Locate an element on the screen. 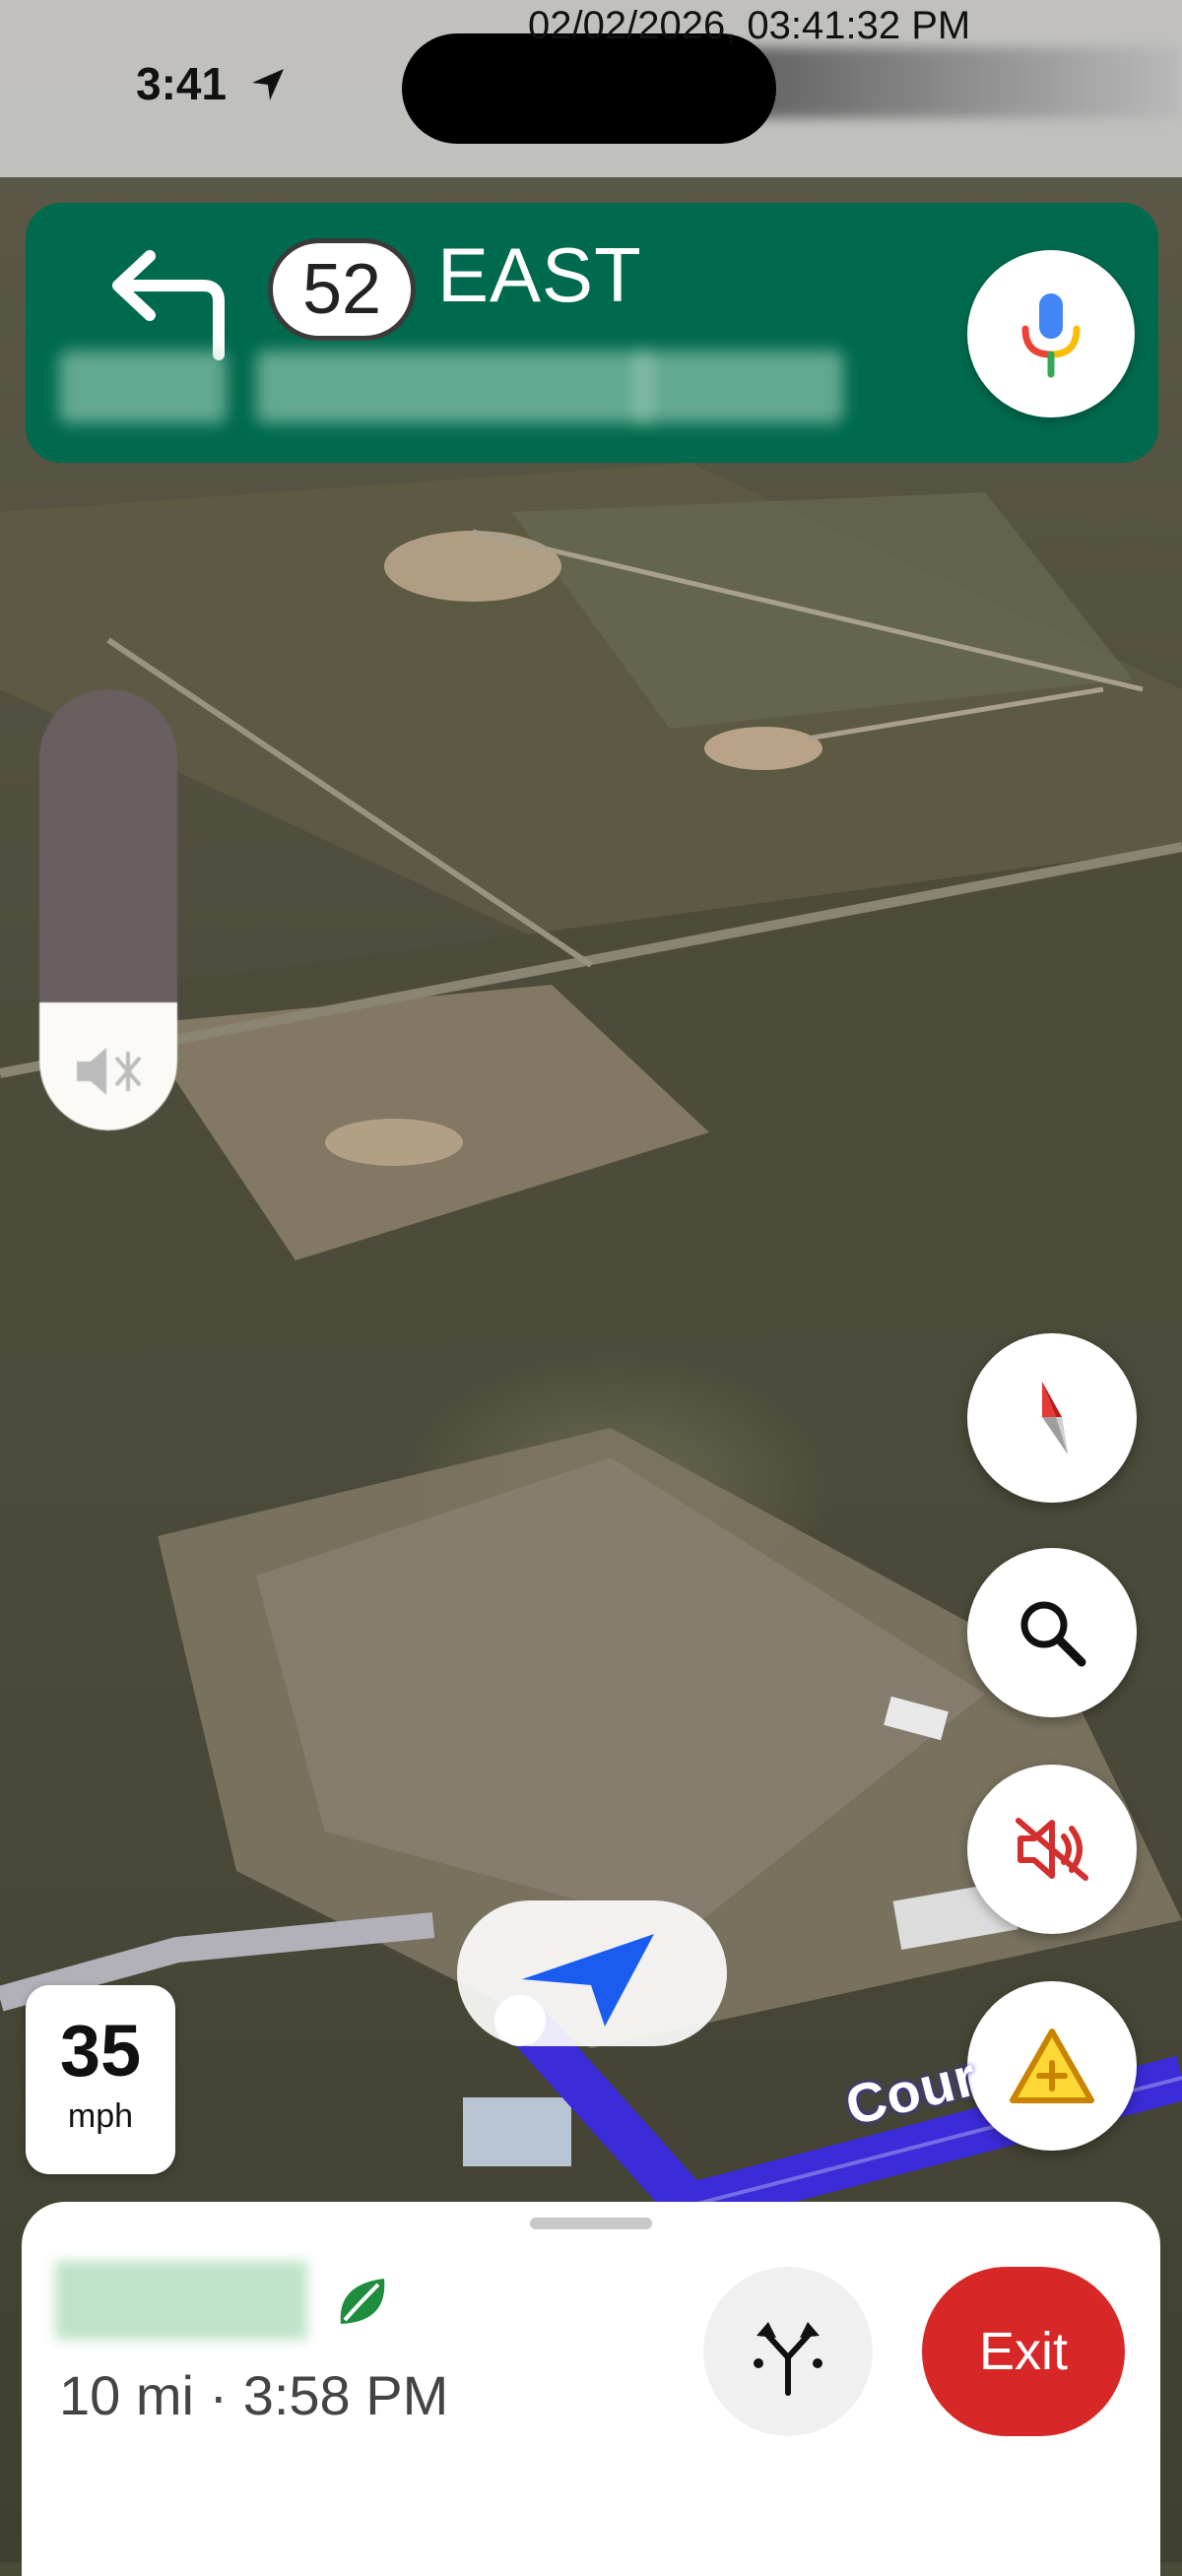 The width and height of the screenshot is (1182, 2576). voice-search-button is located at coordinates (1051, 334).